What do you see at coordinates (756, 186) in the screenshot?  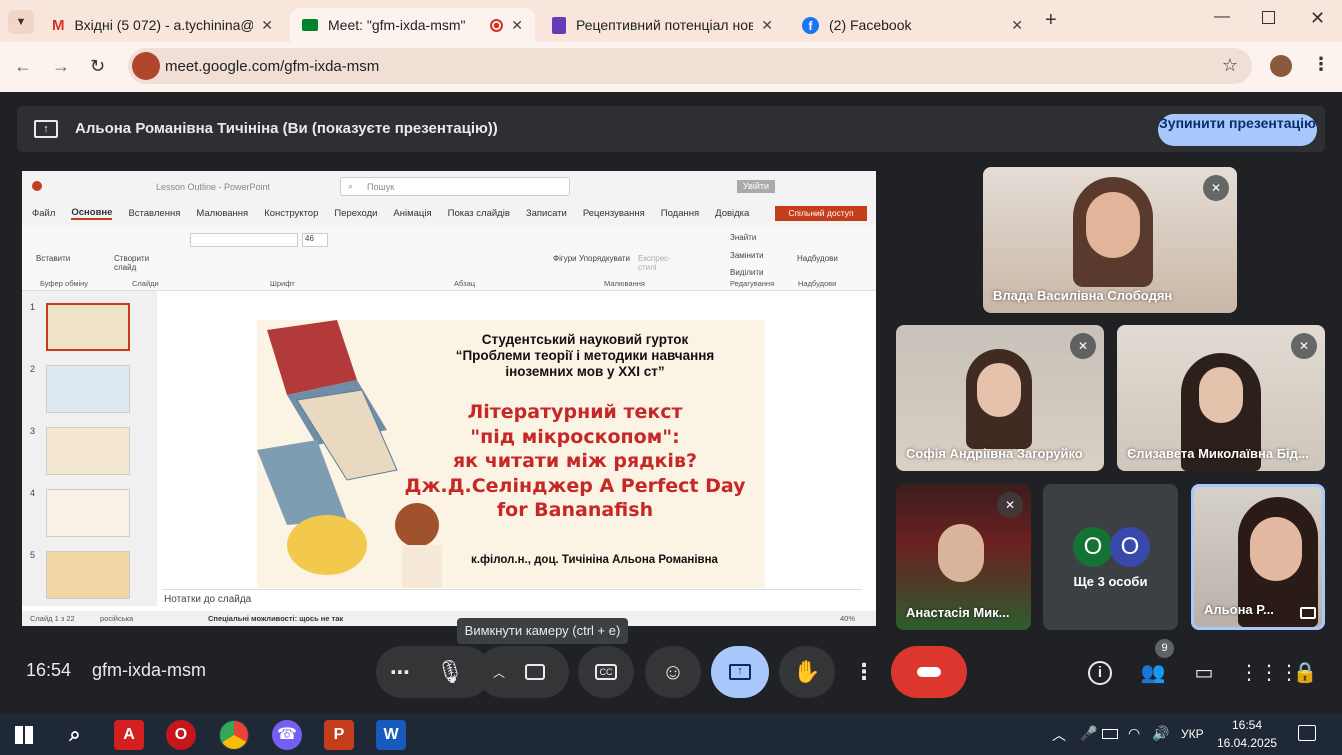 I see `ppt-signin-button: Увійти` at bounding box center [756, 186].